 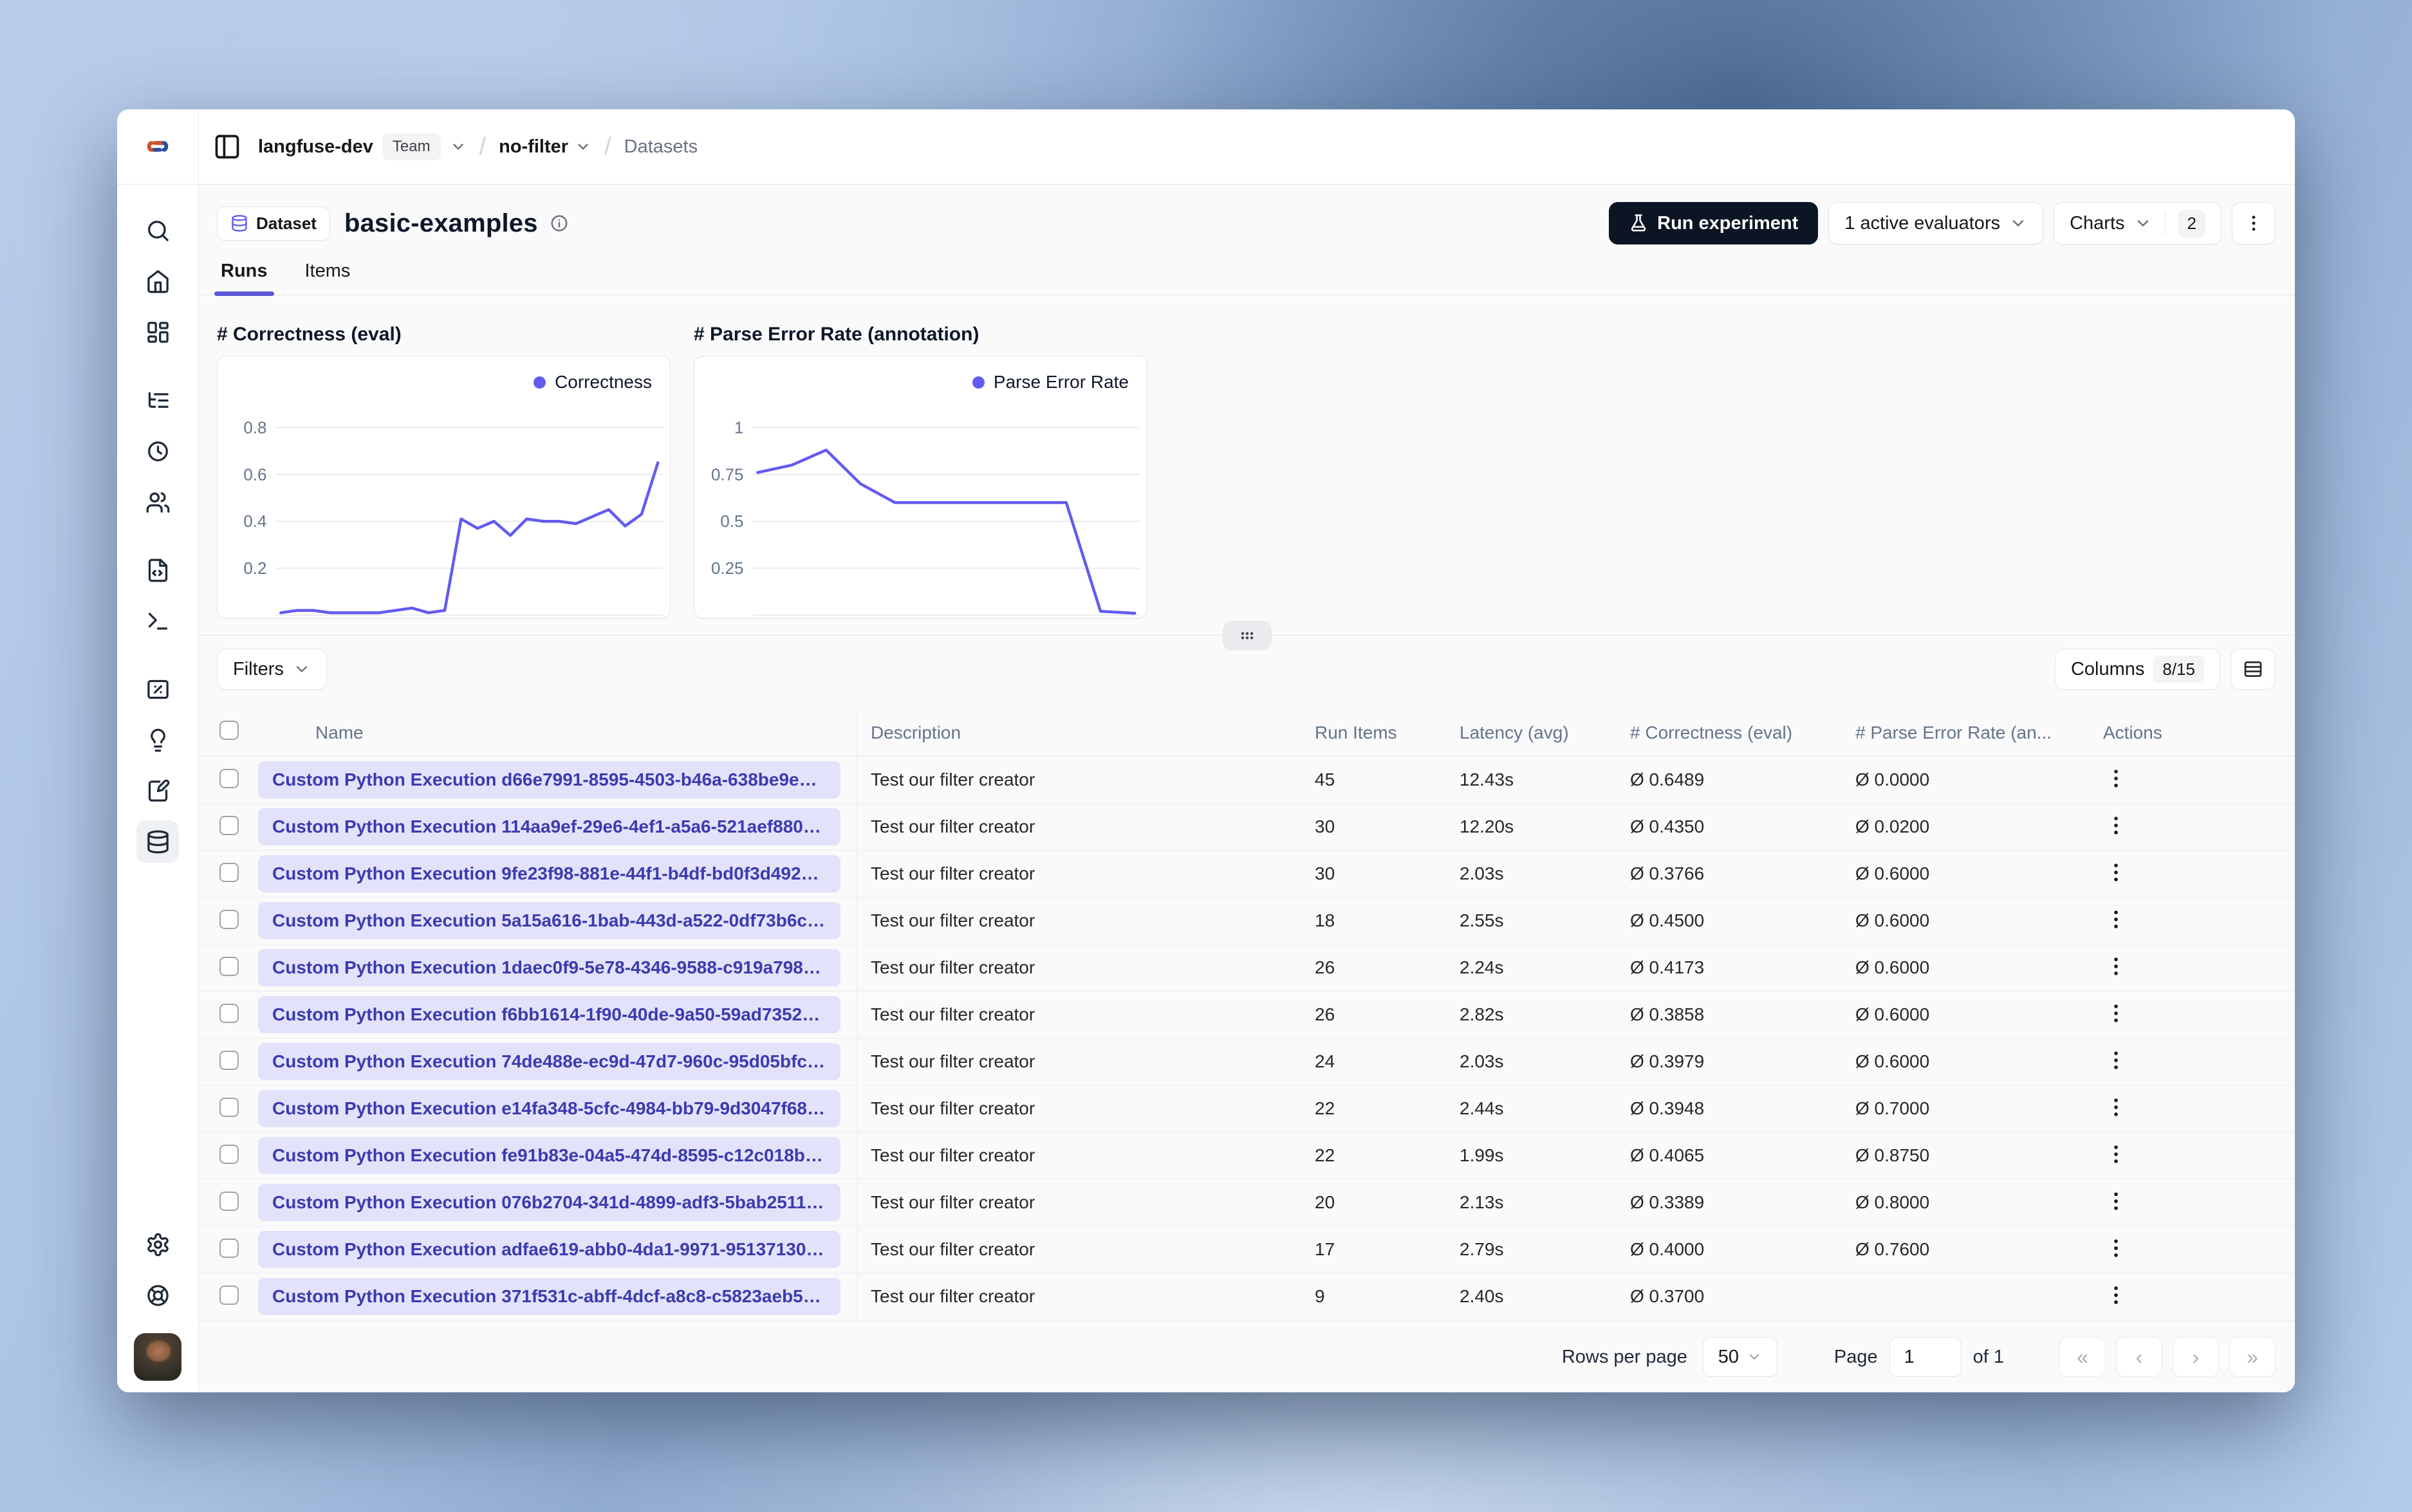 What do you see at coordinates (157, 1295) in the screenshot?
I see `sidebar-item-support` at bounding box center [157, 1295].